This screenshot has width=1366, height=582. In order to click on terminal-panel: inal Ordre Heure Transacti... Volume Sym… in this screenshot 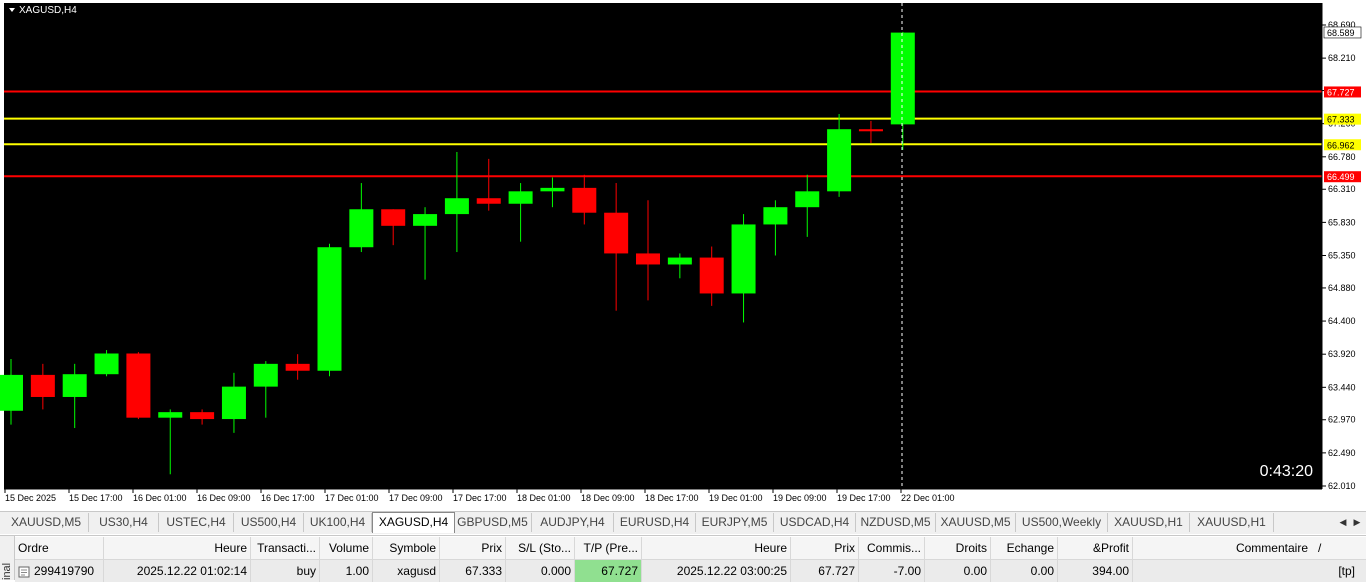, I will do `click(683, 558)`.